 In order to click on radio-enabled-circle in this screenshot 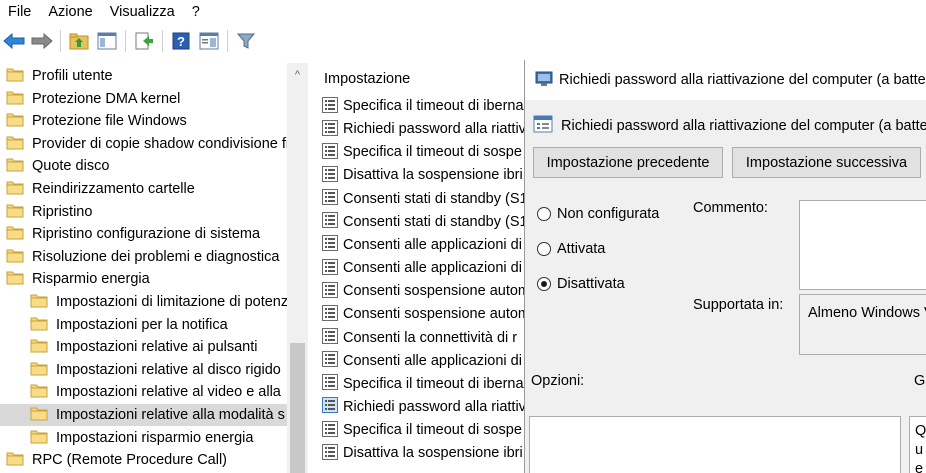, I will do `click(544, 249)`.